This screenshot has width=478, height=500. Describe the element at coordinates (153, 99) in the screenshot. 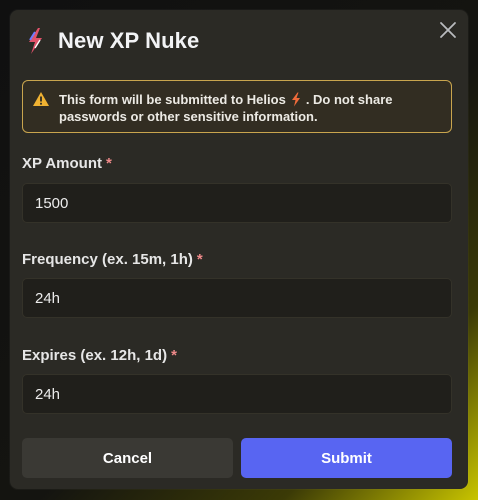

I see `warning-text-start: This form will be submitted to` at that location.